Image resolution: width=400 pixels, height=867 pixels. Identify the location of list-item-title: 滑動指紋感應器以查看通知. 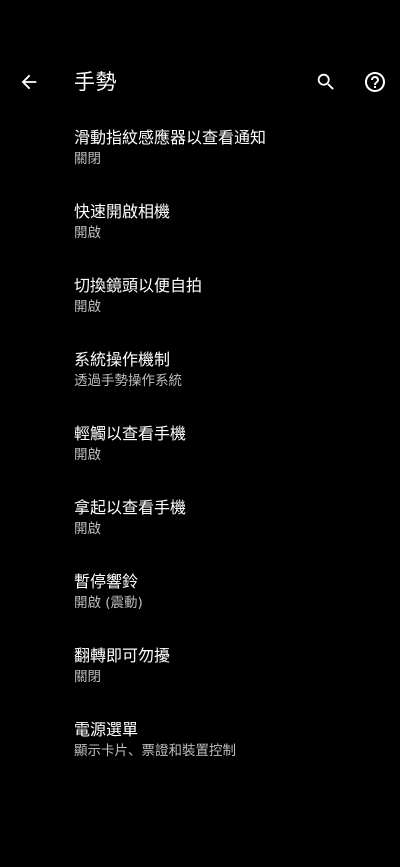
(170, 137).